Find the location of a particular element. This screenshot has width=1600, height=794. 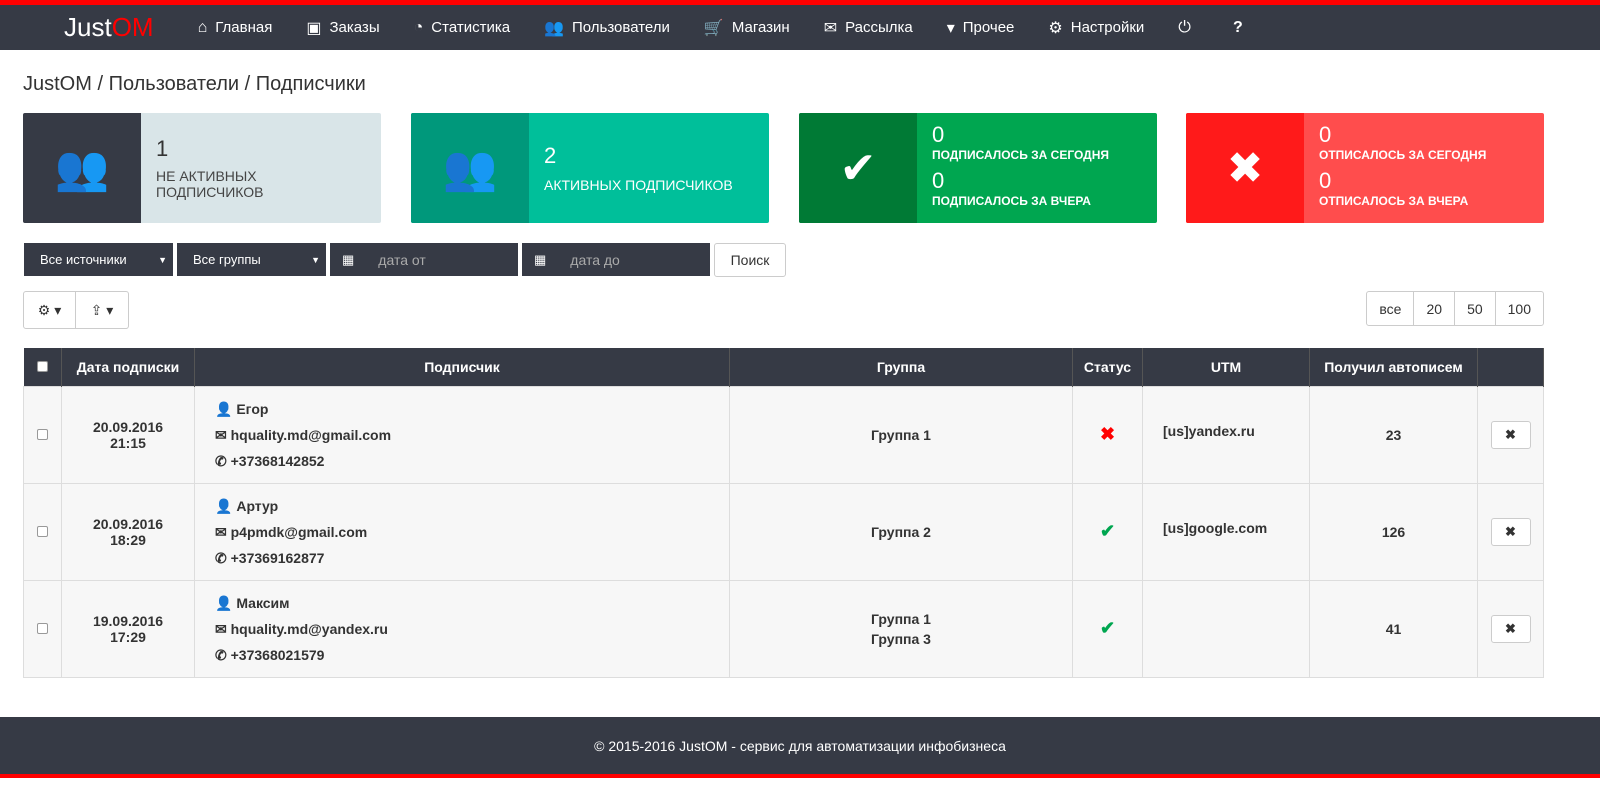

col-group: Группа is located at coordinates (901, 367).